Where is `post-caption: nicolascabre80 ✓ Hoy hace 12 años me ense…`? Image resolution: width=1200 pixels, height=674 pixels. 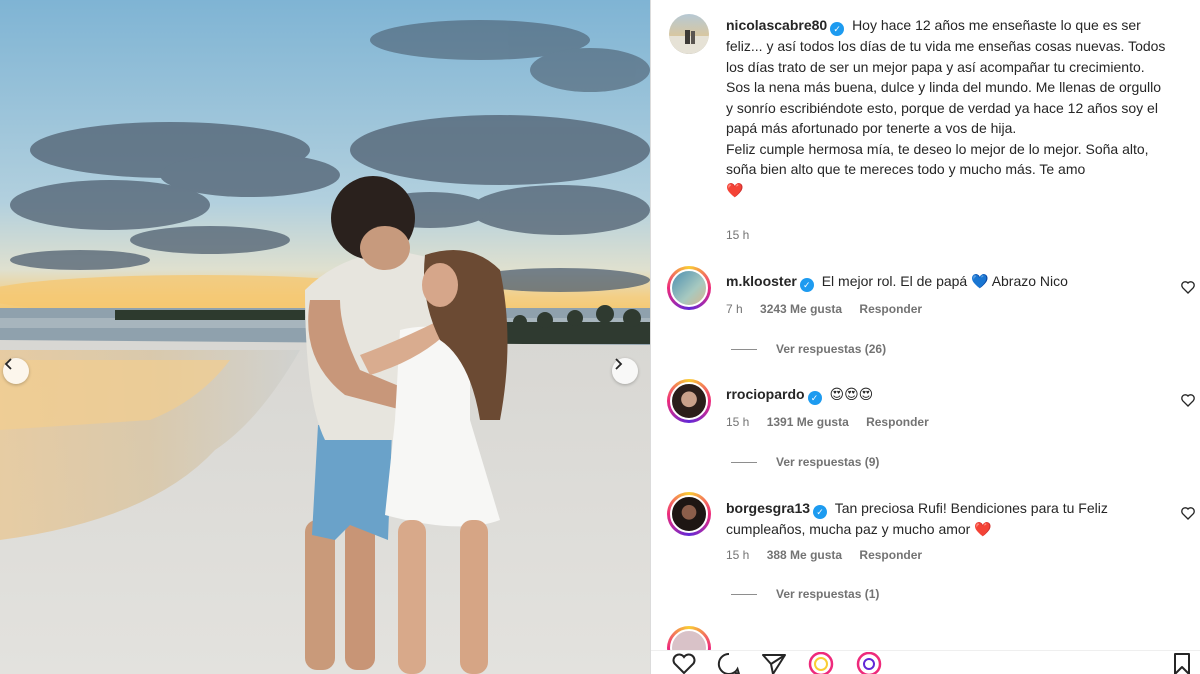
post-caption: nicolascabre80 ✓ Hoy hace 12 años me ense… is located at coordinates (946, 107).